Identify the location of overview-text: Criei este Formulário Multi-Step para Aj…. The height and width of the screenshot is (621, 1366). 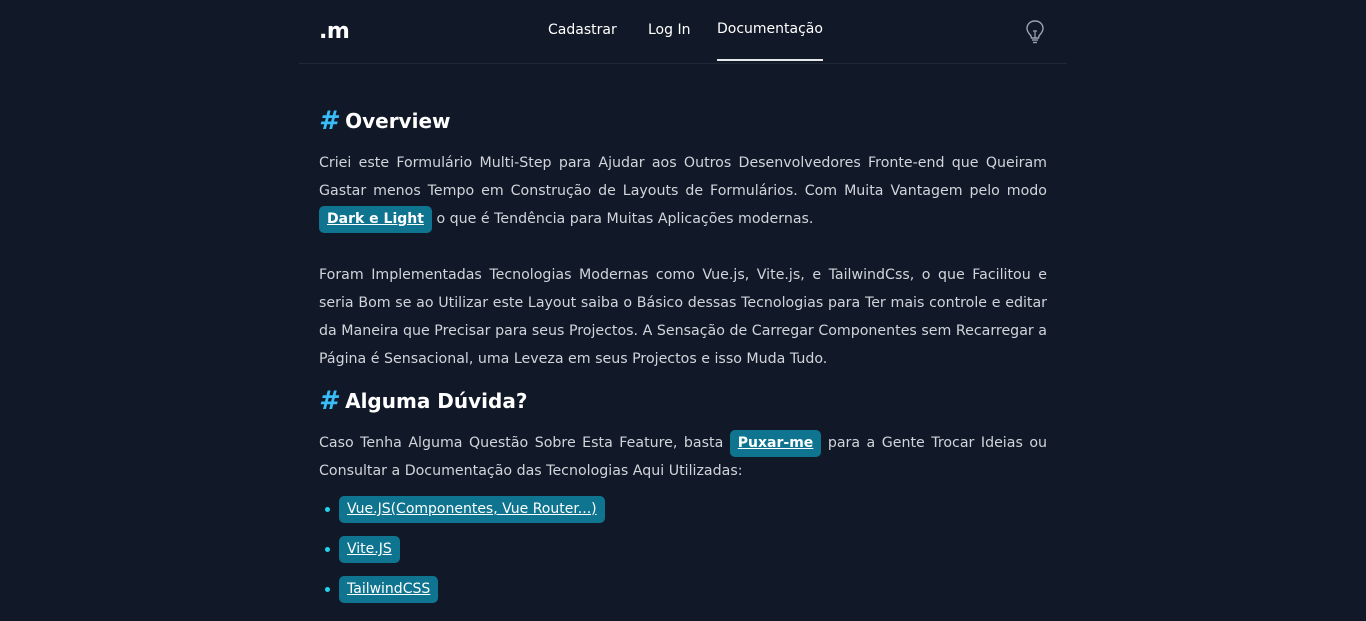
(683, 177).